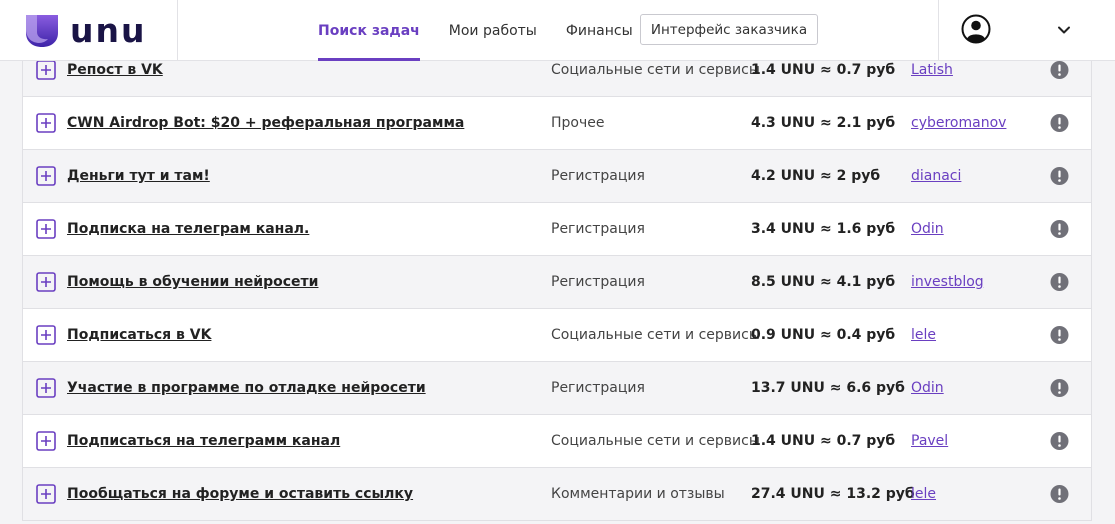 The width and height of the screenshot is (1115, 524). I want to click on task-price: 13.7 UNU ≈ 6.6 руб, so click(828, 388).